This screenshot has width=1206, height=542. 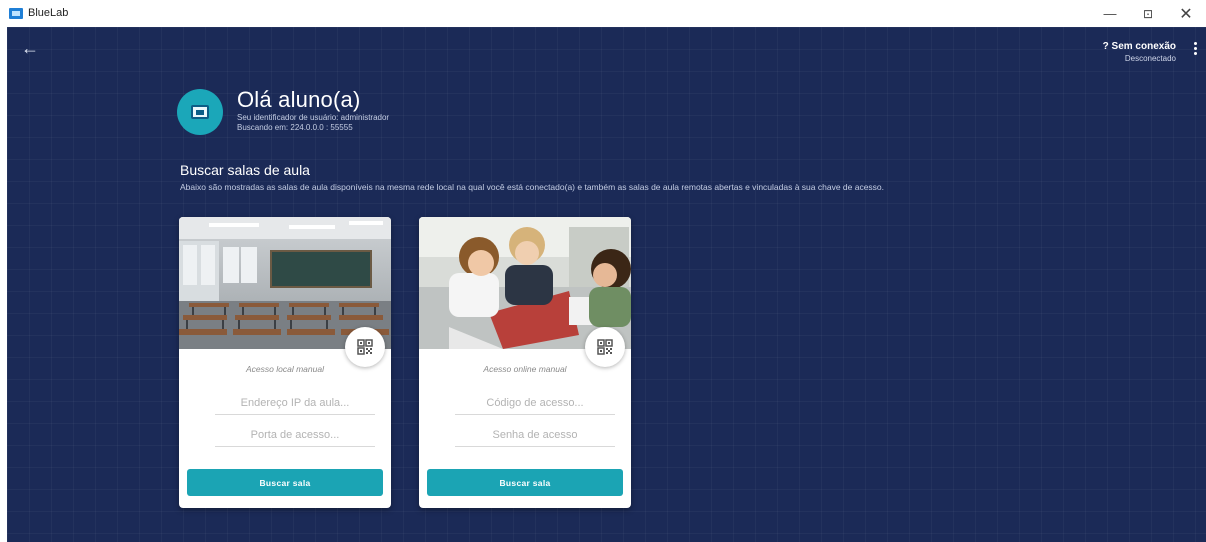 What do you see at coordinates (535, 403) in the screenshot?
I see `access-code-input` at bounding box center [535, 403].